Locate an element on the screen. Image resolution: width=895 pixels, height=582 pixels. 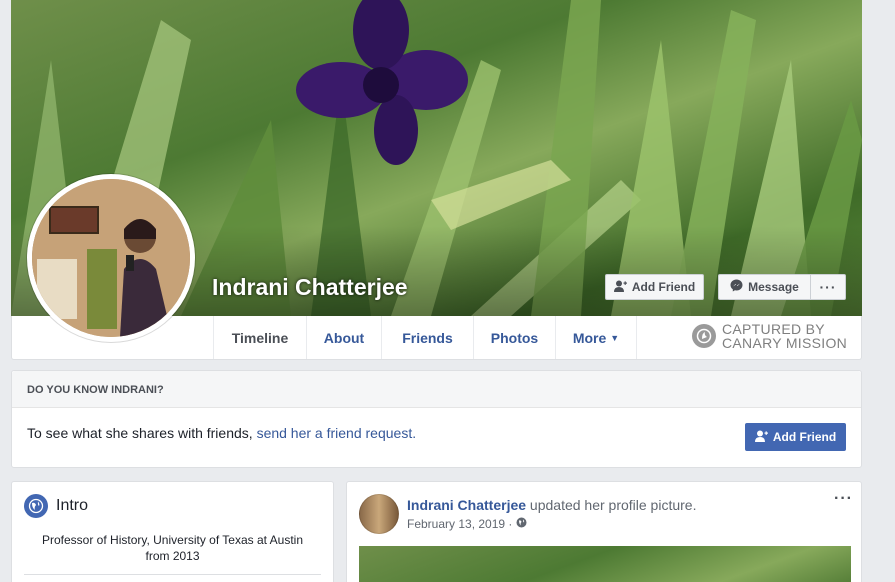
watermark-line2: CANARY MISSION is located at coordinates (785, 343).